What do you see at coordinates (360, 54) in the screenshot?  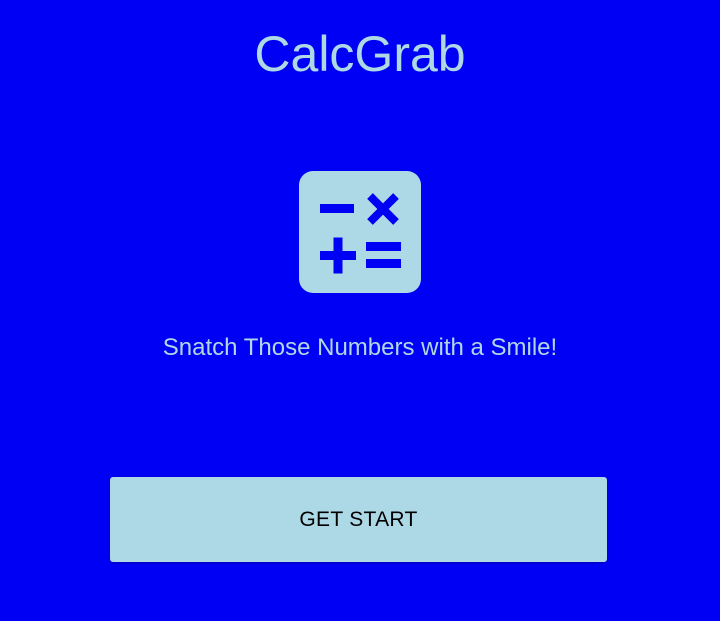 I see `app-title: CalcGrab` at bounding box center [360, 54].